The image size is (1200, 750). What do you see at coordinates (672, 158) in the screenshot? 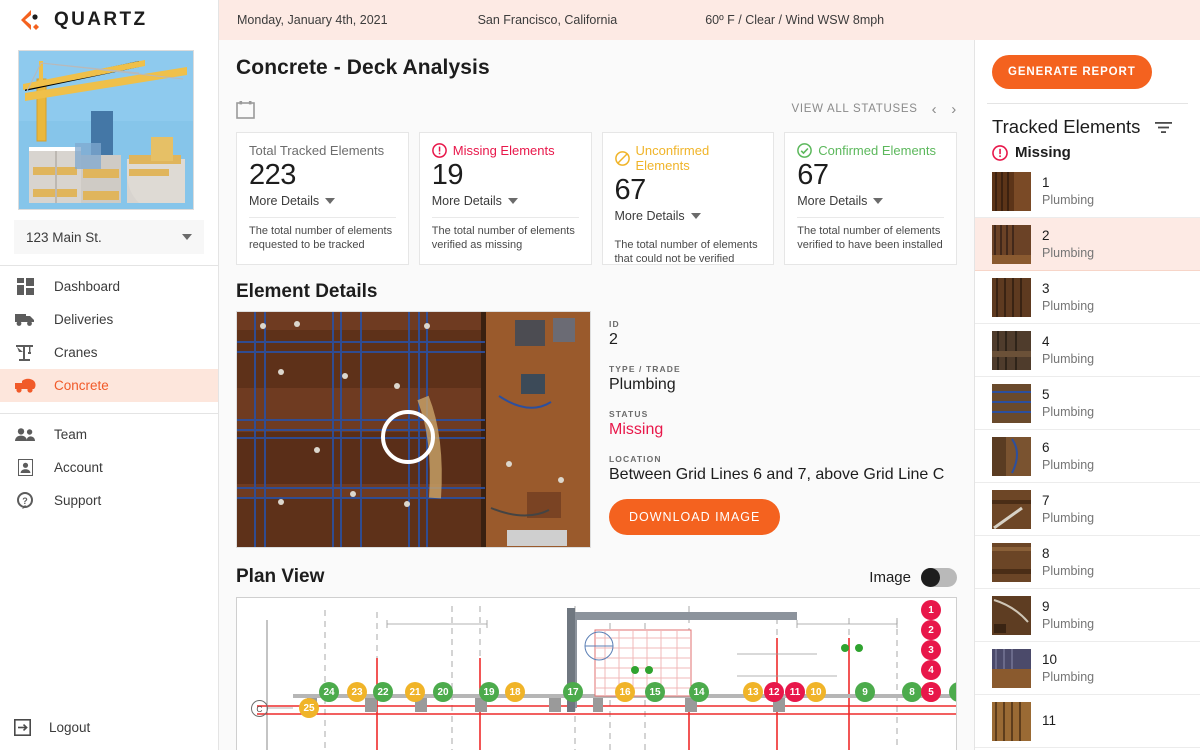
I see `stat-card-title: Unconfirmed Elements` at bounding box center [672, 158].